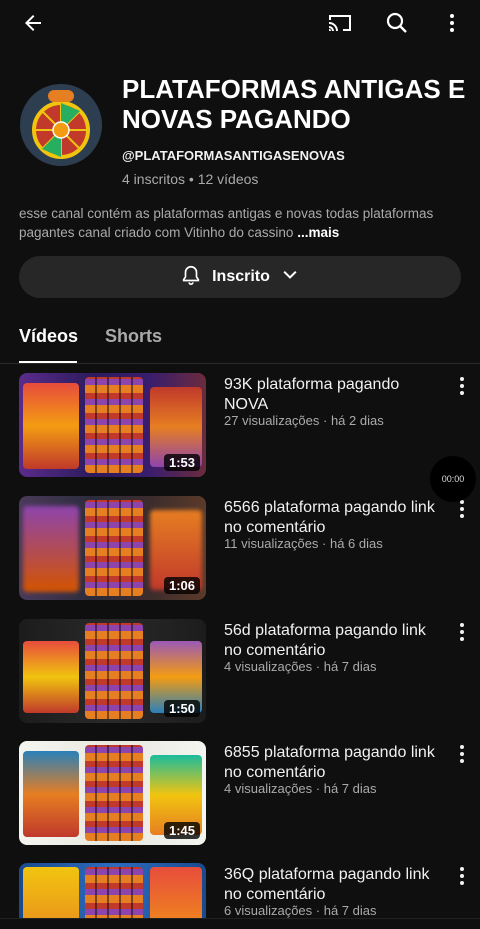 The image size is (480, 929). Describe the element at coordinates (240, 23) in the screenshot. I see `top-app-bar` at that location.